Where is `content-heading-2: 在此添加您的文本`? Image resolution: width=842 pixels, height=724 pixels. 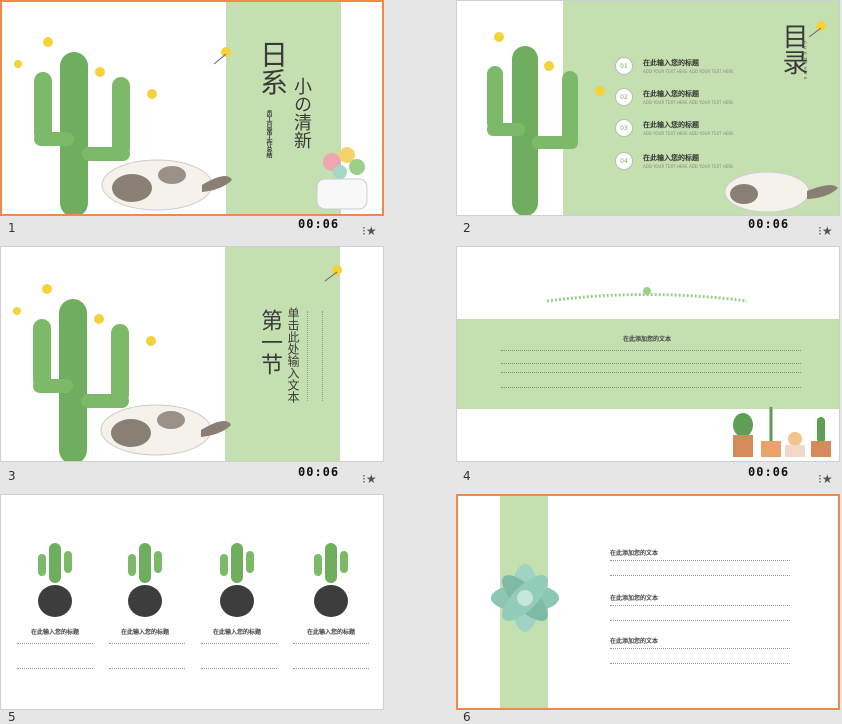
content-heading-2: 在此添加您的文本 is located at coordinates (634, 598).